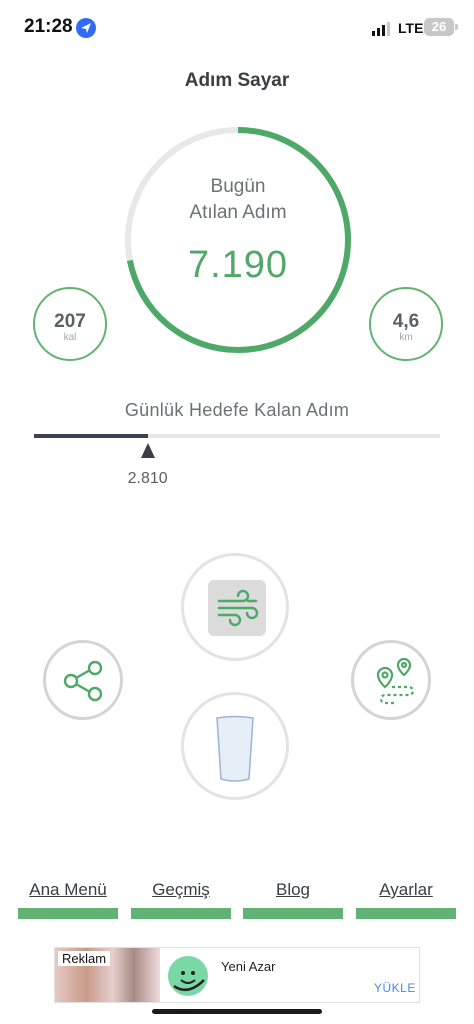  I want to click on page-title: Adım Sayar, so click(237, 80).